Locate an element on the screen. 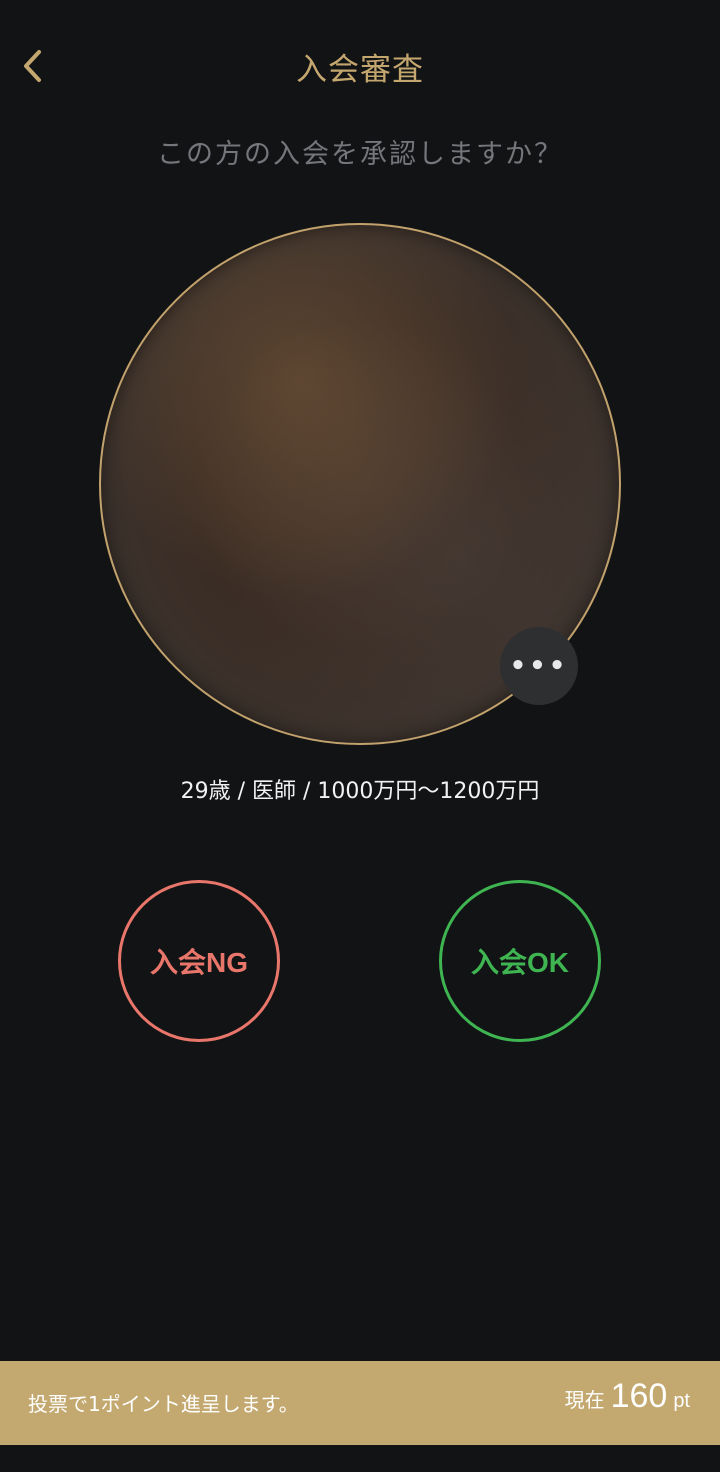 Image resolution: width=720 pixels, height=1472 pixels. points-note: 投票で1ポイント進呈します。 is located at coordinates (163, 1404).